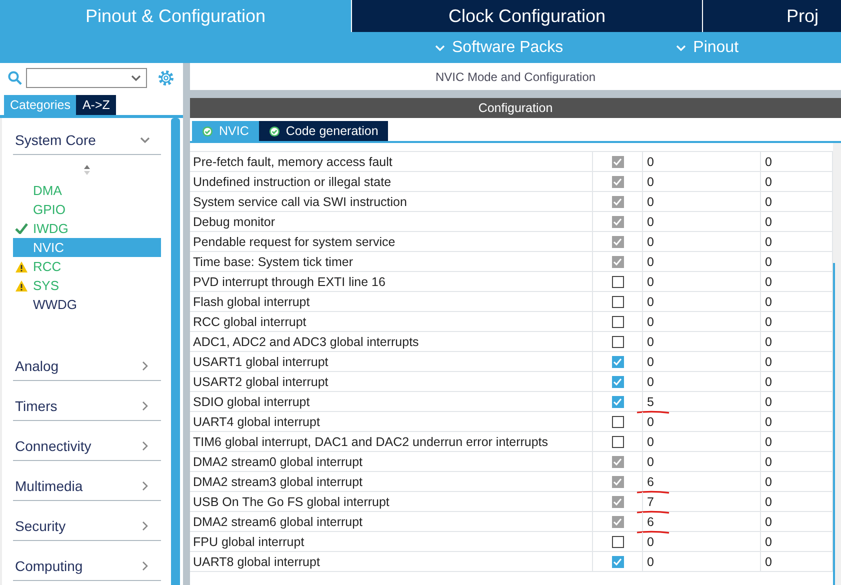 The width and height of the screenshot is (841, 585). Describe the element at coordinates (87, 446) in the screenshot. I see `category-header: Connectivity` at that location.